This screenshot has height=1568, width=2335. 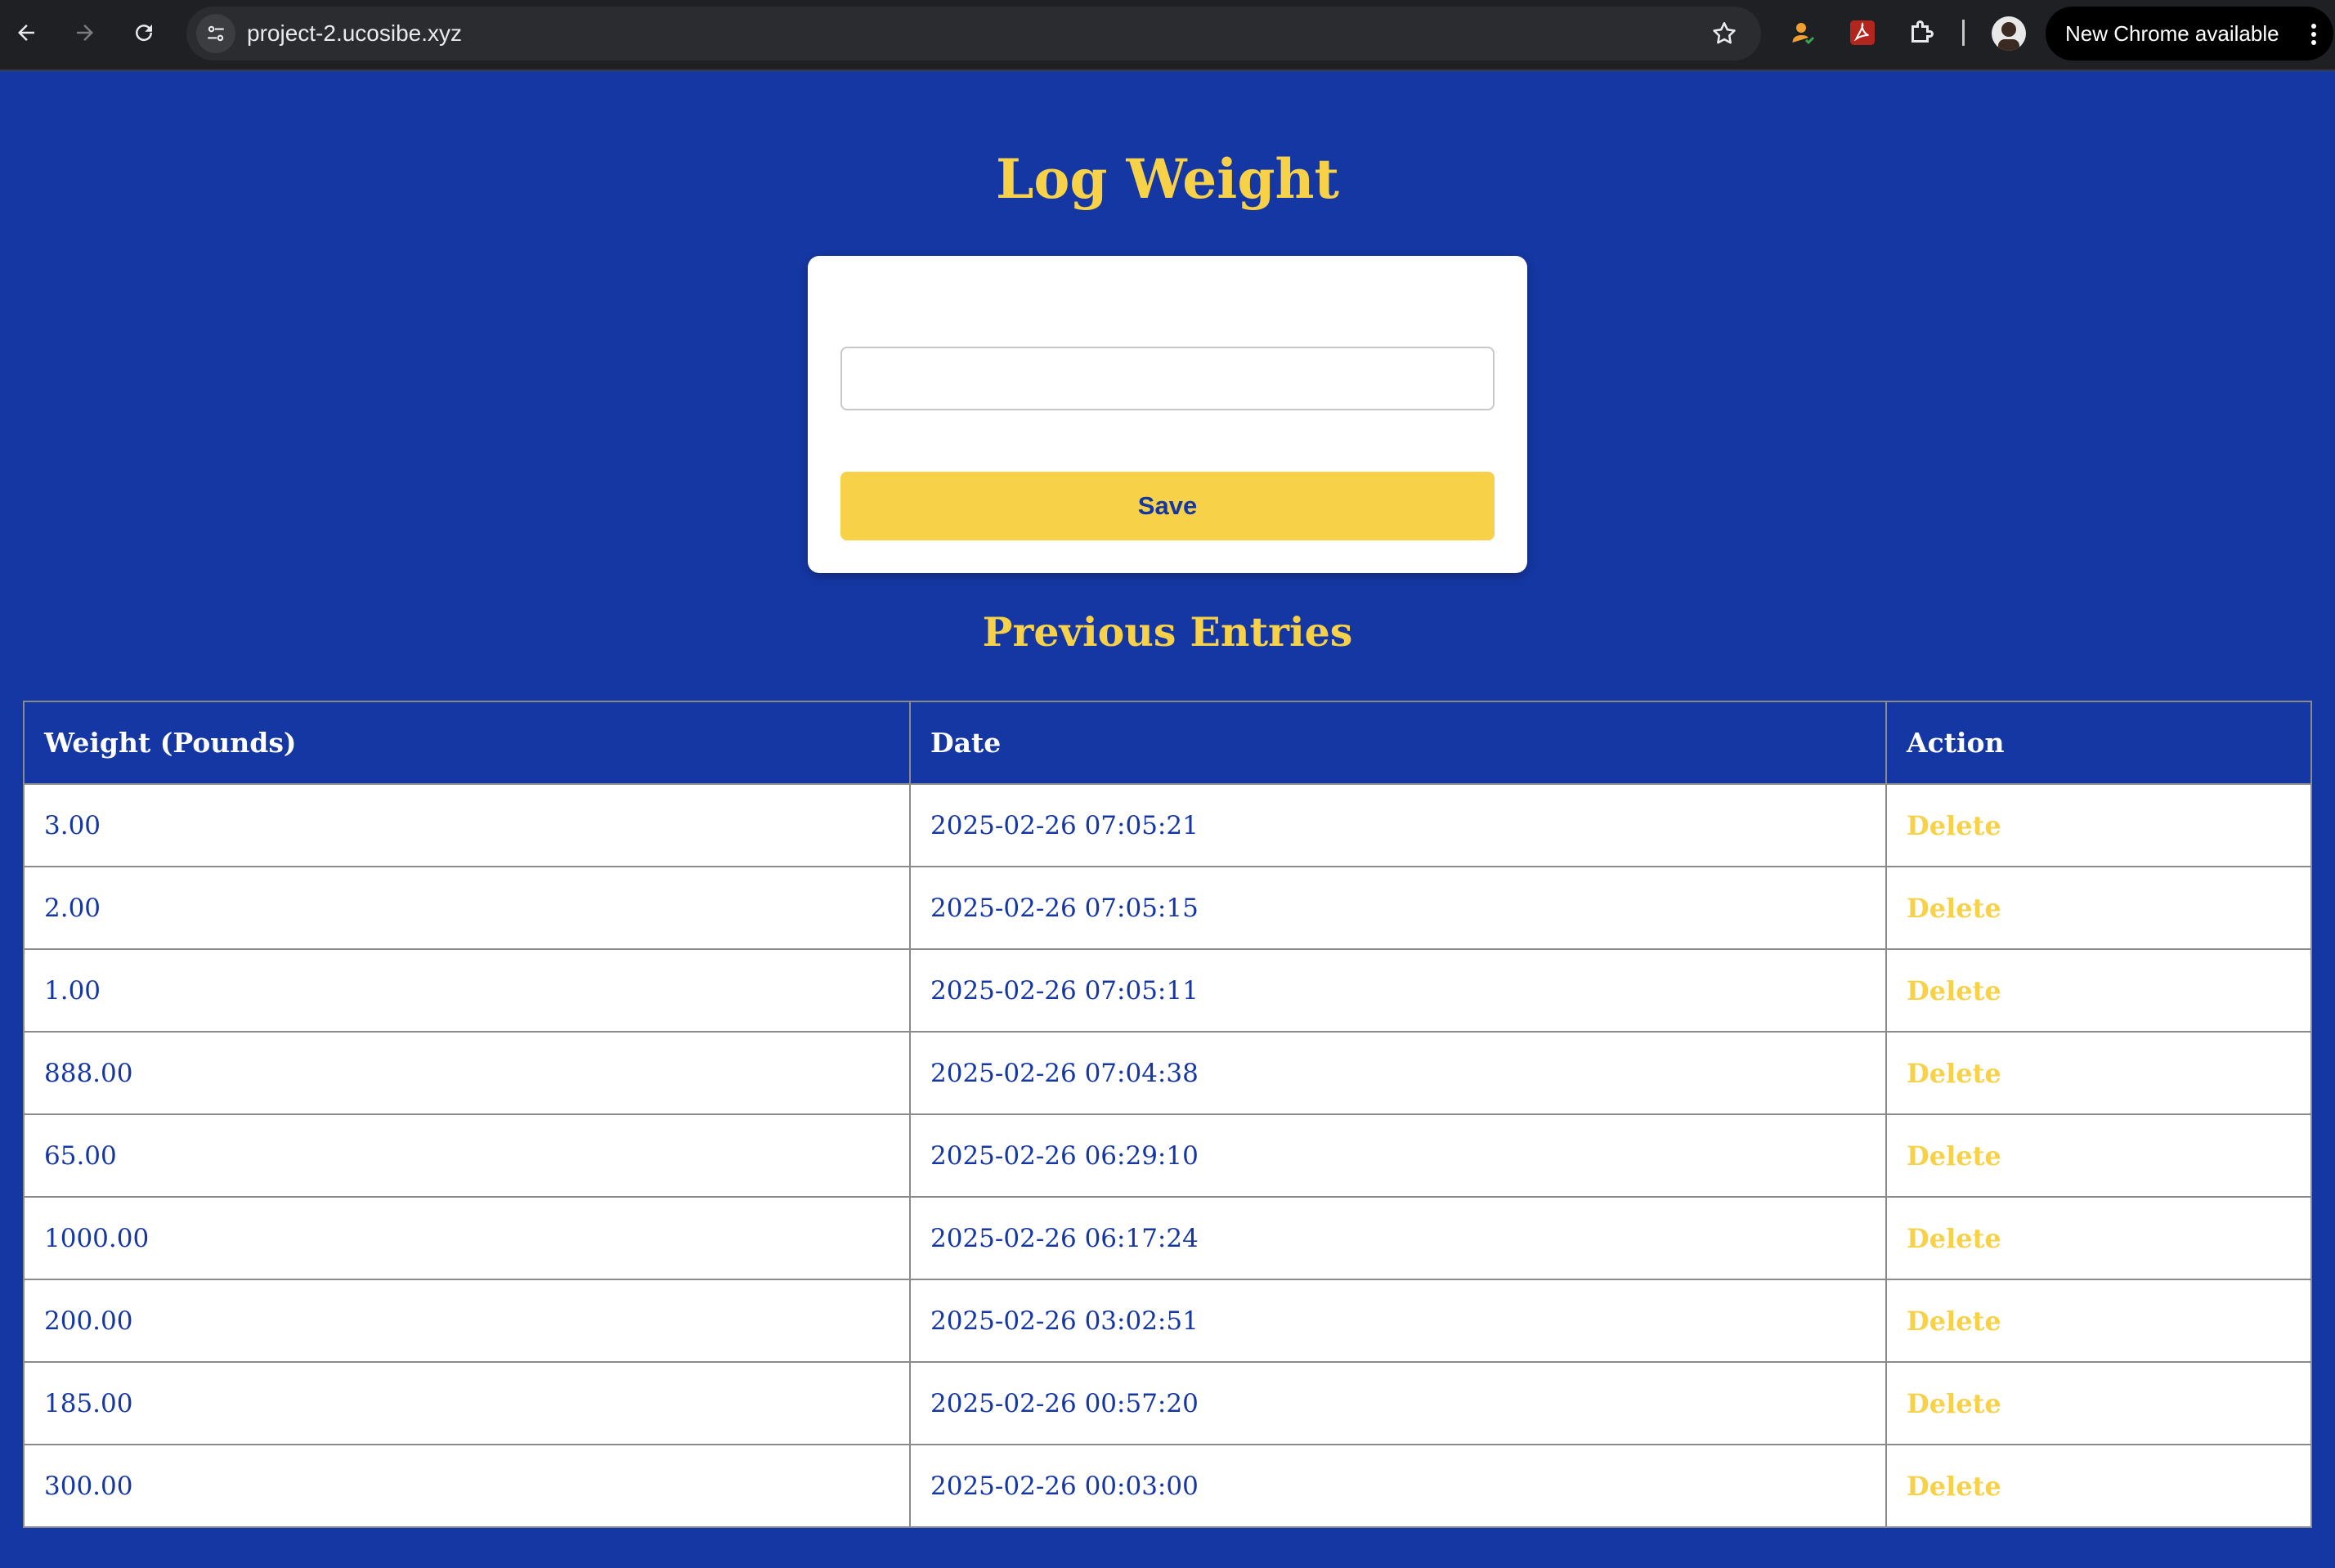 What do you see at coordinates (215, 34) in the screenshot?
I see `site-info-icon` at bounding box center [215, 34].